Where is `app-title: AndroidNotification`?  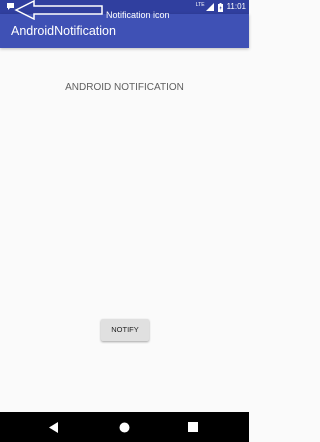
app-title: AndroidNotification is located at coordinates (63, 31).